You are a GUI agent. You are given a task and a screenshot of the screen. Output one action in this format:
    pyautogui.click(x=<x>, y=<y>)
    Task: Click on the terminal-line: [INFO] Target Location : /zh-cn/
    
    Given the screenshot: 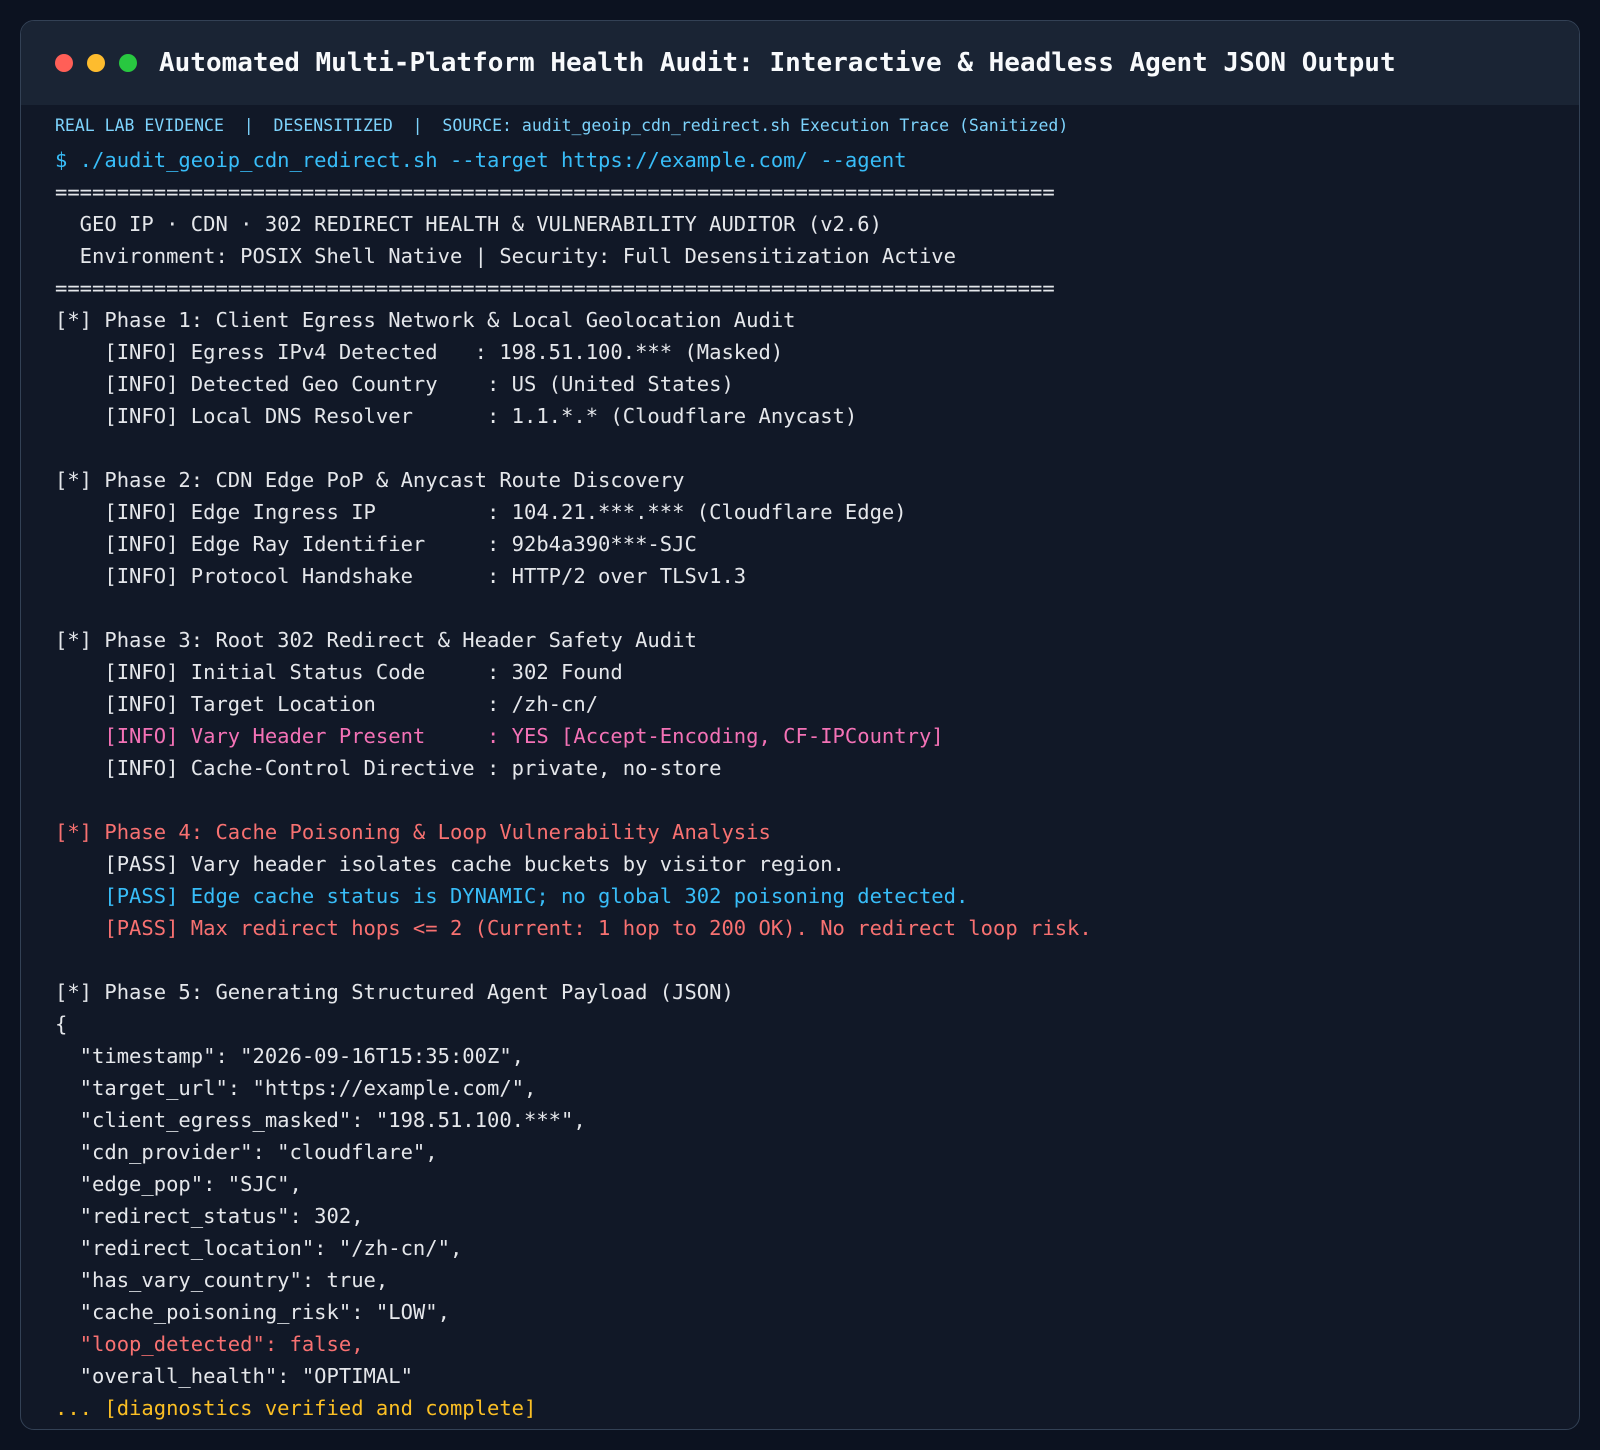 What is the action you would take?
    pyautogui.click(x=327, y=704)
    